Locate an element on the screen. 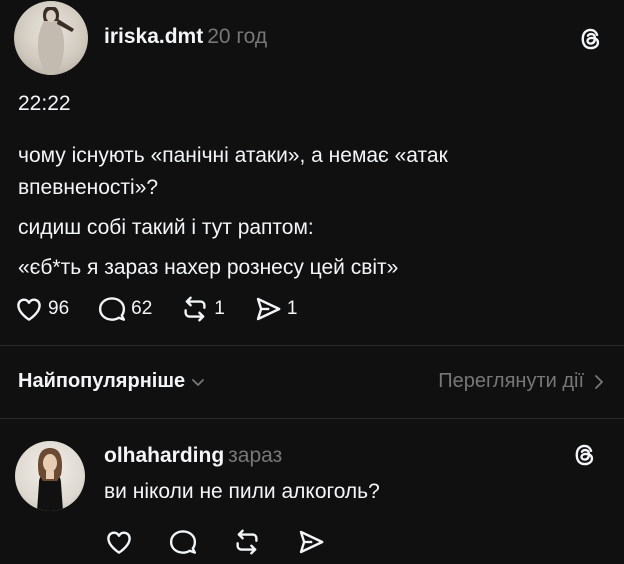 The height and width of the screenshot is (564, 624). like-button: 96 is located at coordinates (41, 309).